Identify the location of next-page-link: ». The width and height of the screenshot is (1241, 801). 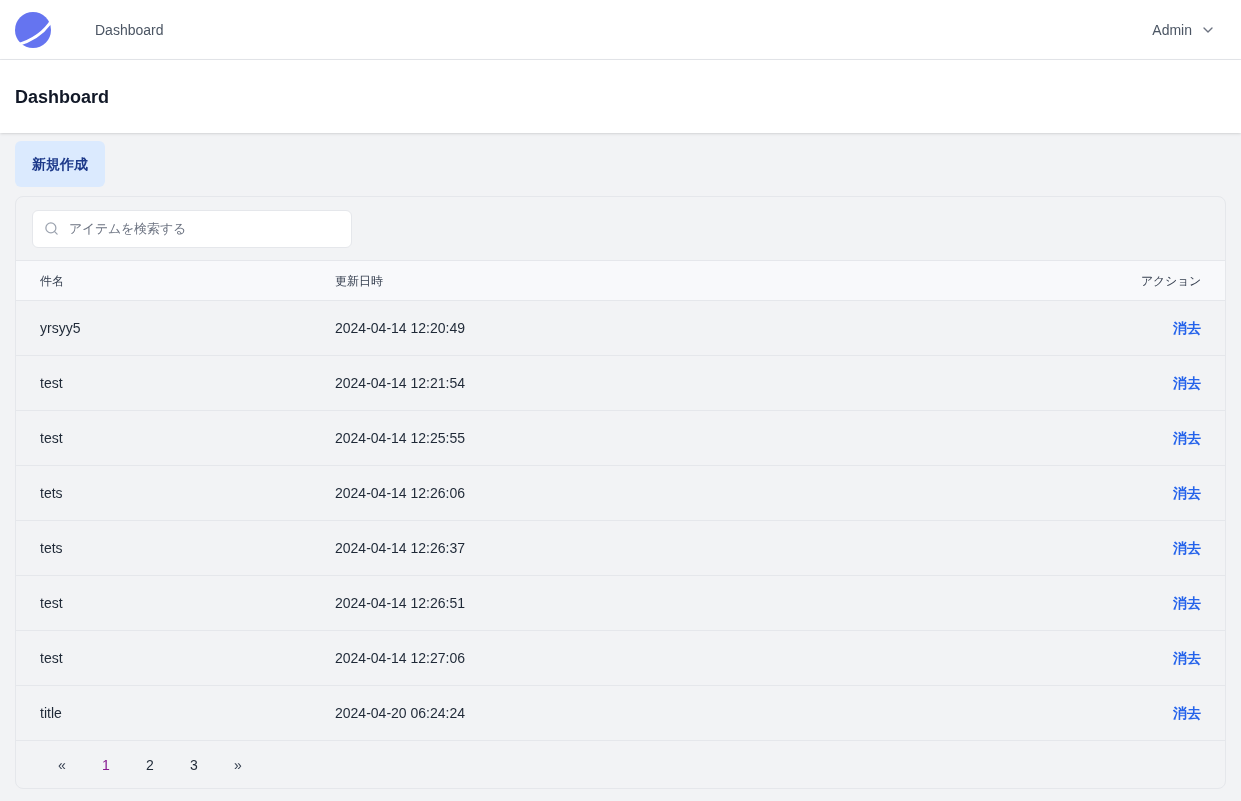
(238, 764).